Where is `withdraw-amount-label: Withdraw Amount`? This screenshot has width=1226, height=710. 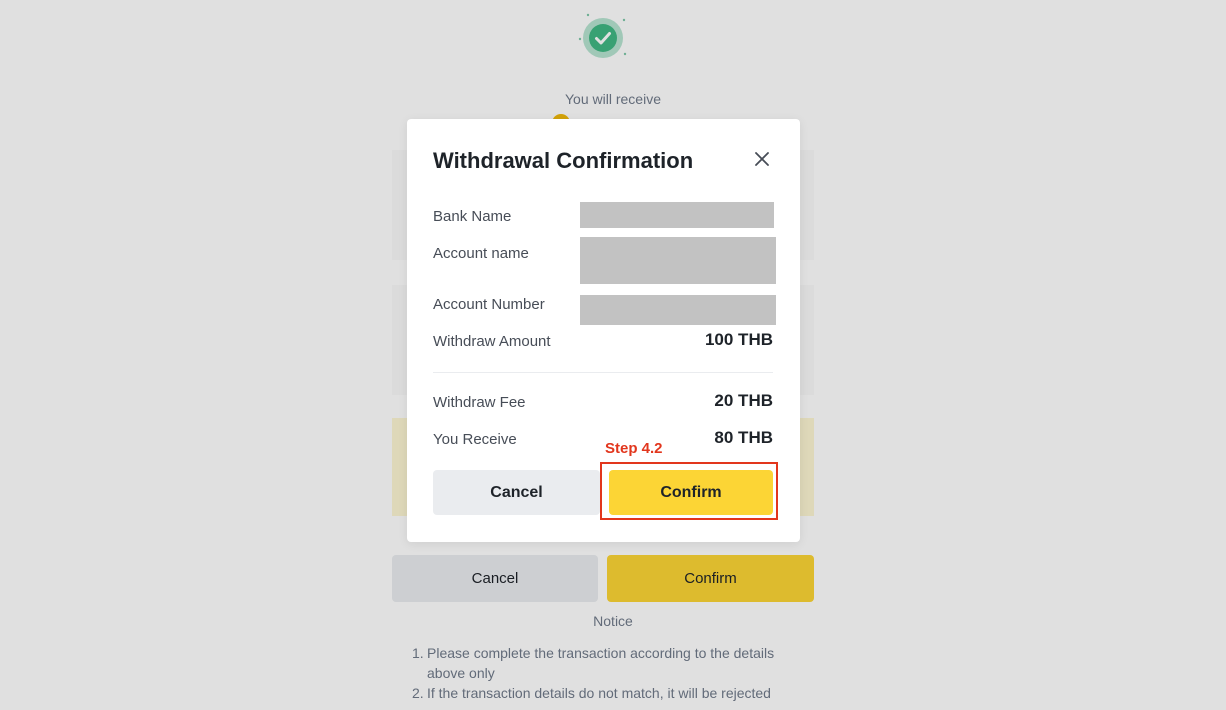
withdraw-amount-label: Withdraw Amount is located at coordinates (492, 341).